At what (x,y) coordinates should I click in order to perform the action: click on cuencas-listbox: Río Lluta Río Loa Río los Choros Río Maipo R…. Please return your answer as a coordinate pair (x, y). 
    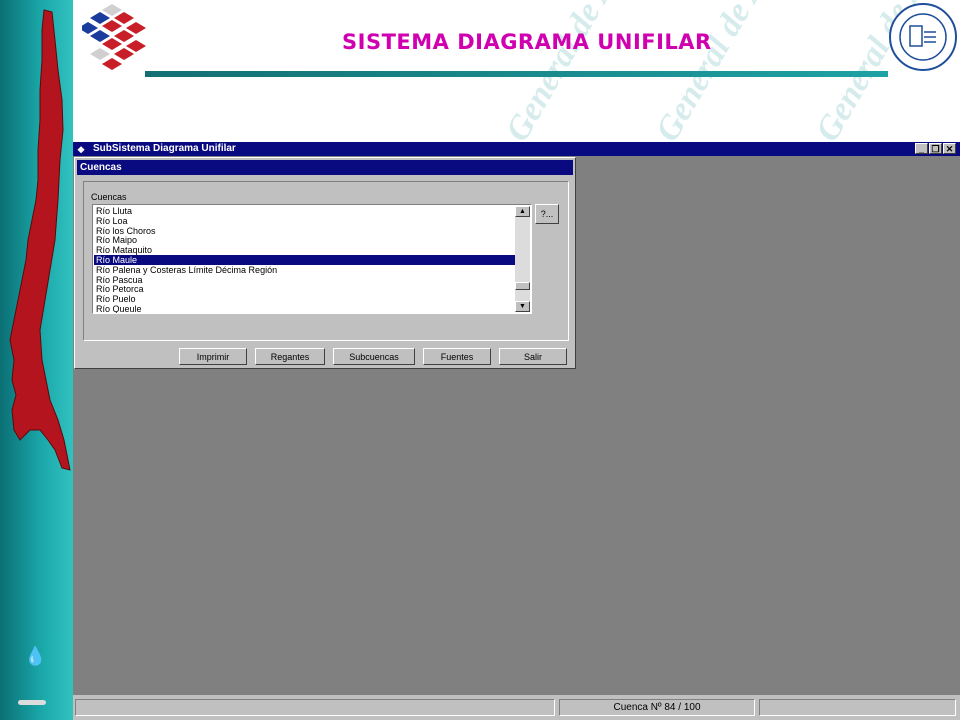
    Looking at the image, I should click on (312, 259).